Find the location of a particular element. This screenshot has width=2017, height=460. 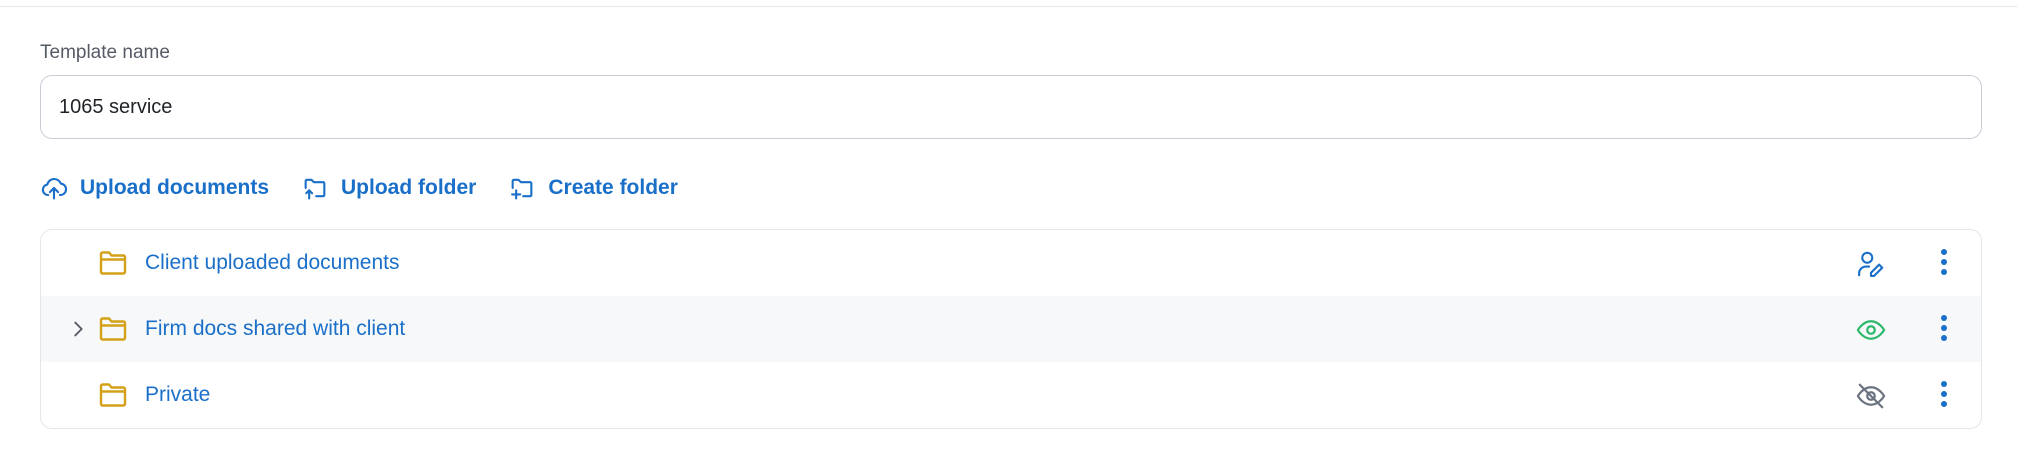

folder-plus-icon is located at coordinates (522, 189).